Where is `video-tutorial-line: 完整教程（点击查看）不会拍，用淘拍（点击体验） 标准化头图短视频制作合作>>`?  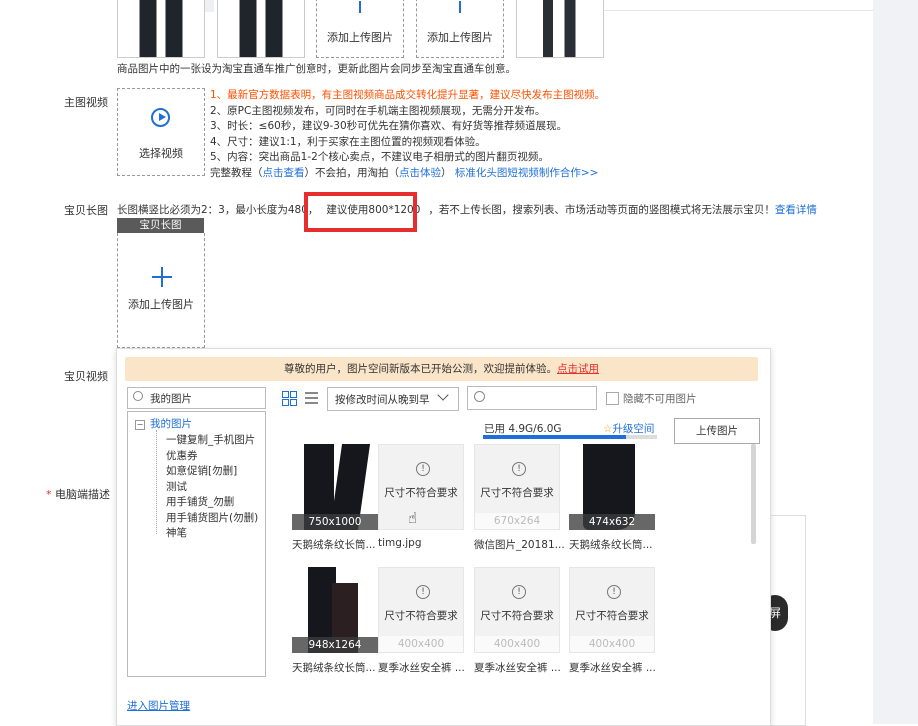 video-tutorial-line: 完整教程（点击查看）不会拍，用淘拍（点击体验） 标准化头图短视频制作合作>> is located at coordinates (407, 174).